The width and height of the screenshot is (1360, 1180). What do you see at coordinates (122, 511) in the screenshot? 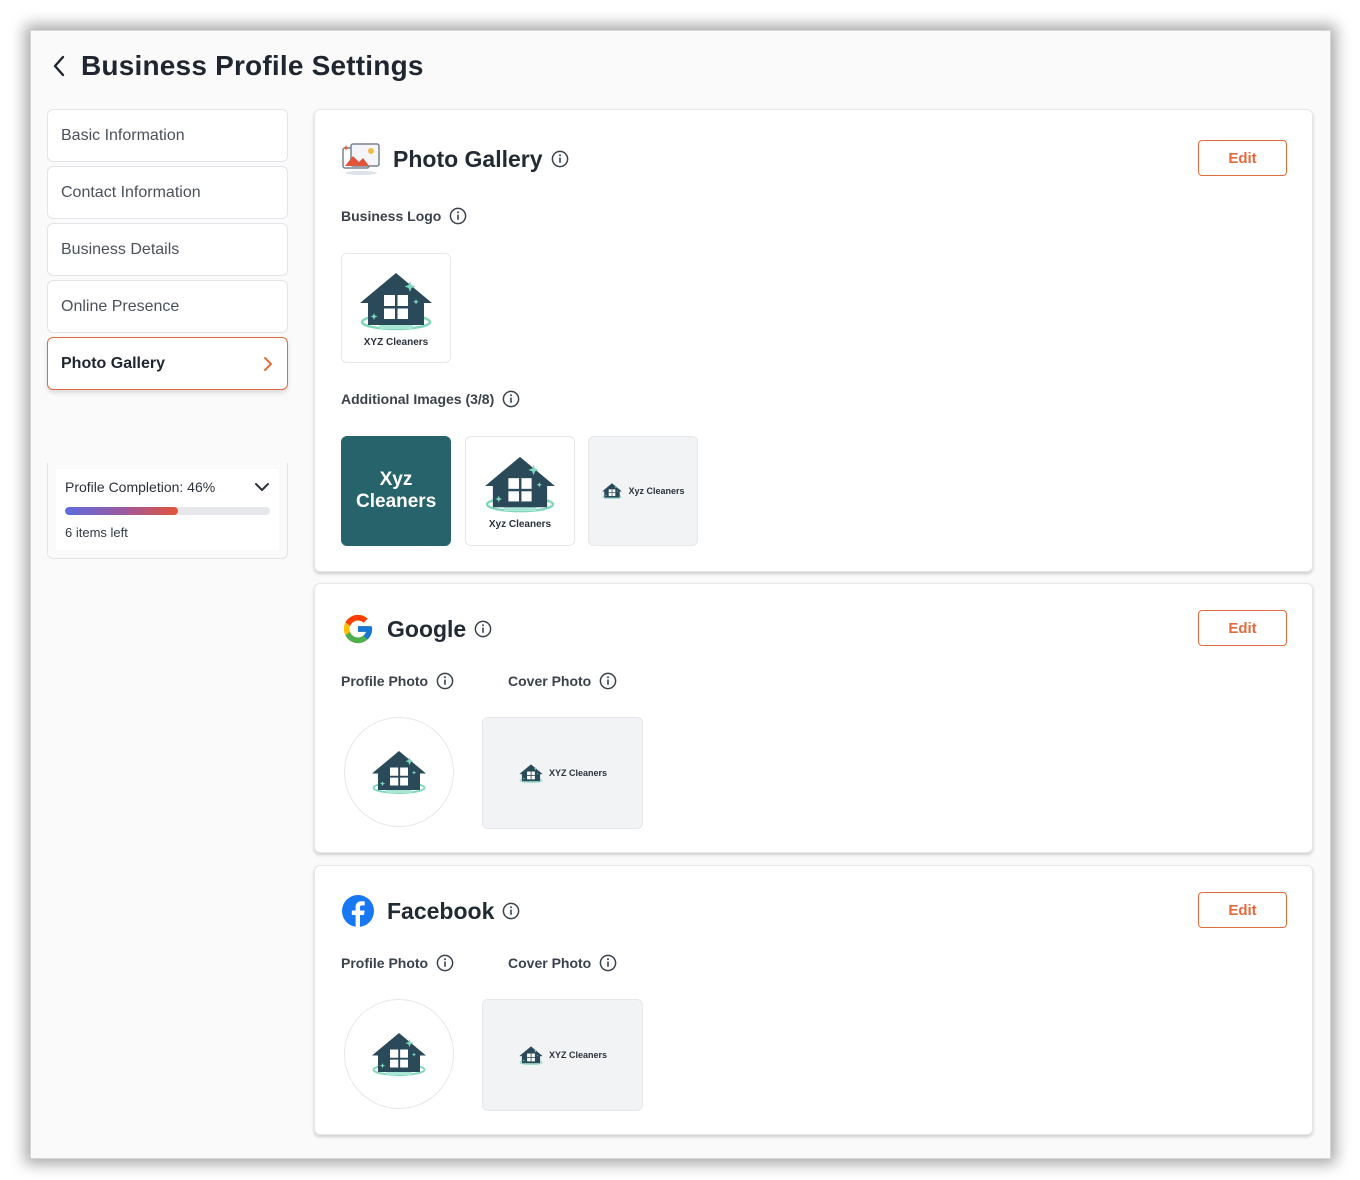
I see `progress-fill` at bounding box center [122, 511].